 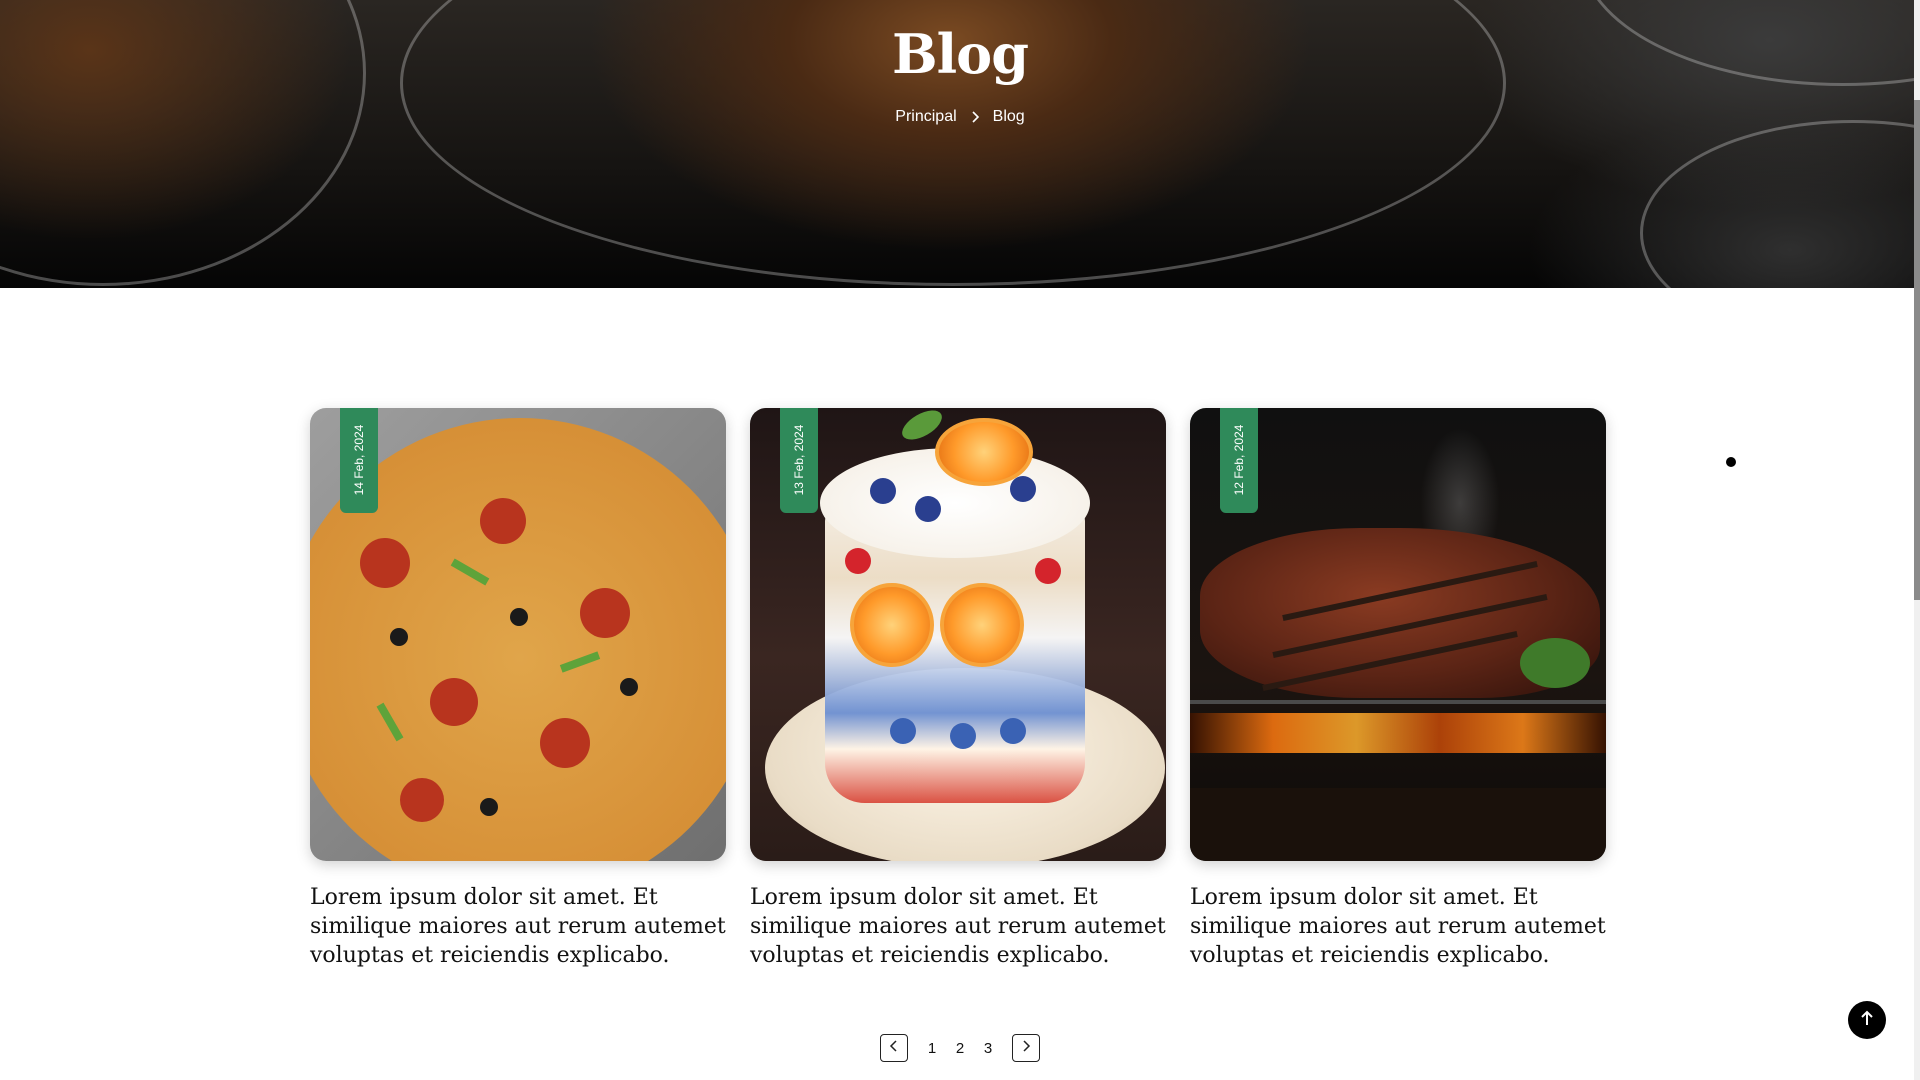 I want to click on post-date: 12 Feb, 2024, so click(x=1239, y=460).